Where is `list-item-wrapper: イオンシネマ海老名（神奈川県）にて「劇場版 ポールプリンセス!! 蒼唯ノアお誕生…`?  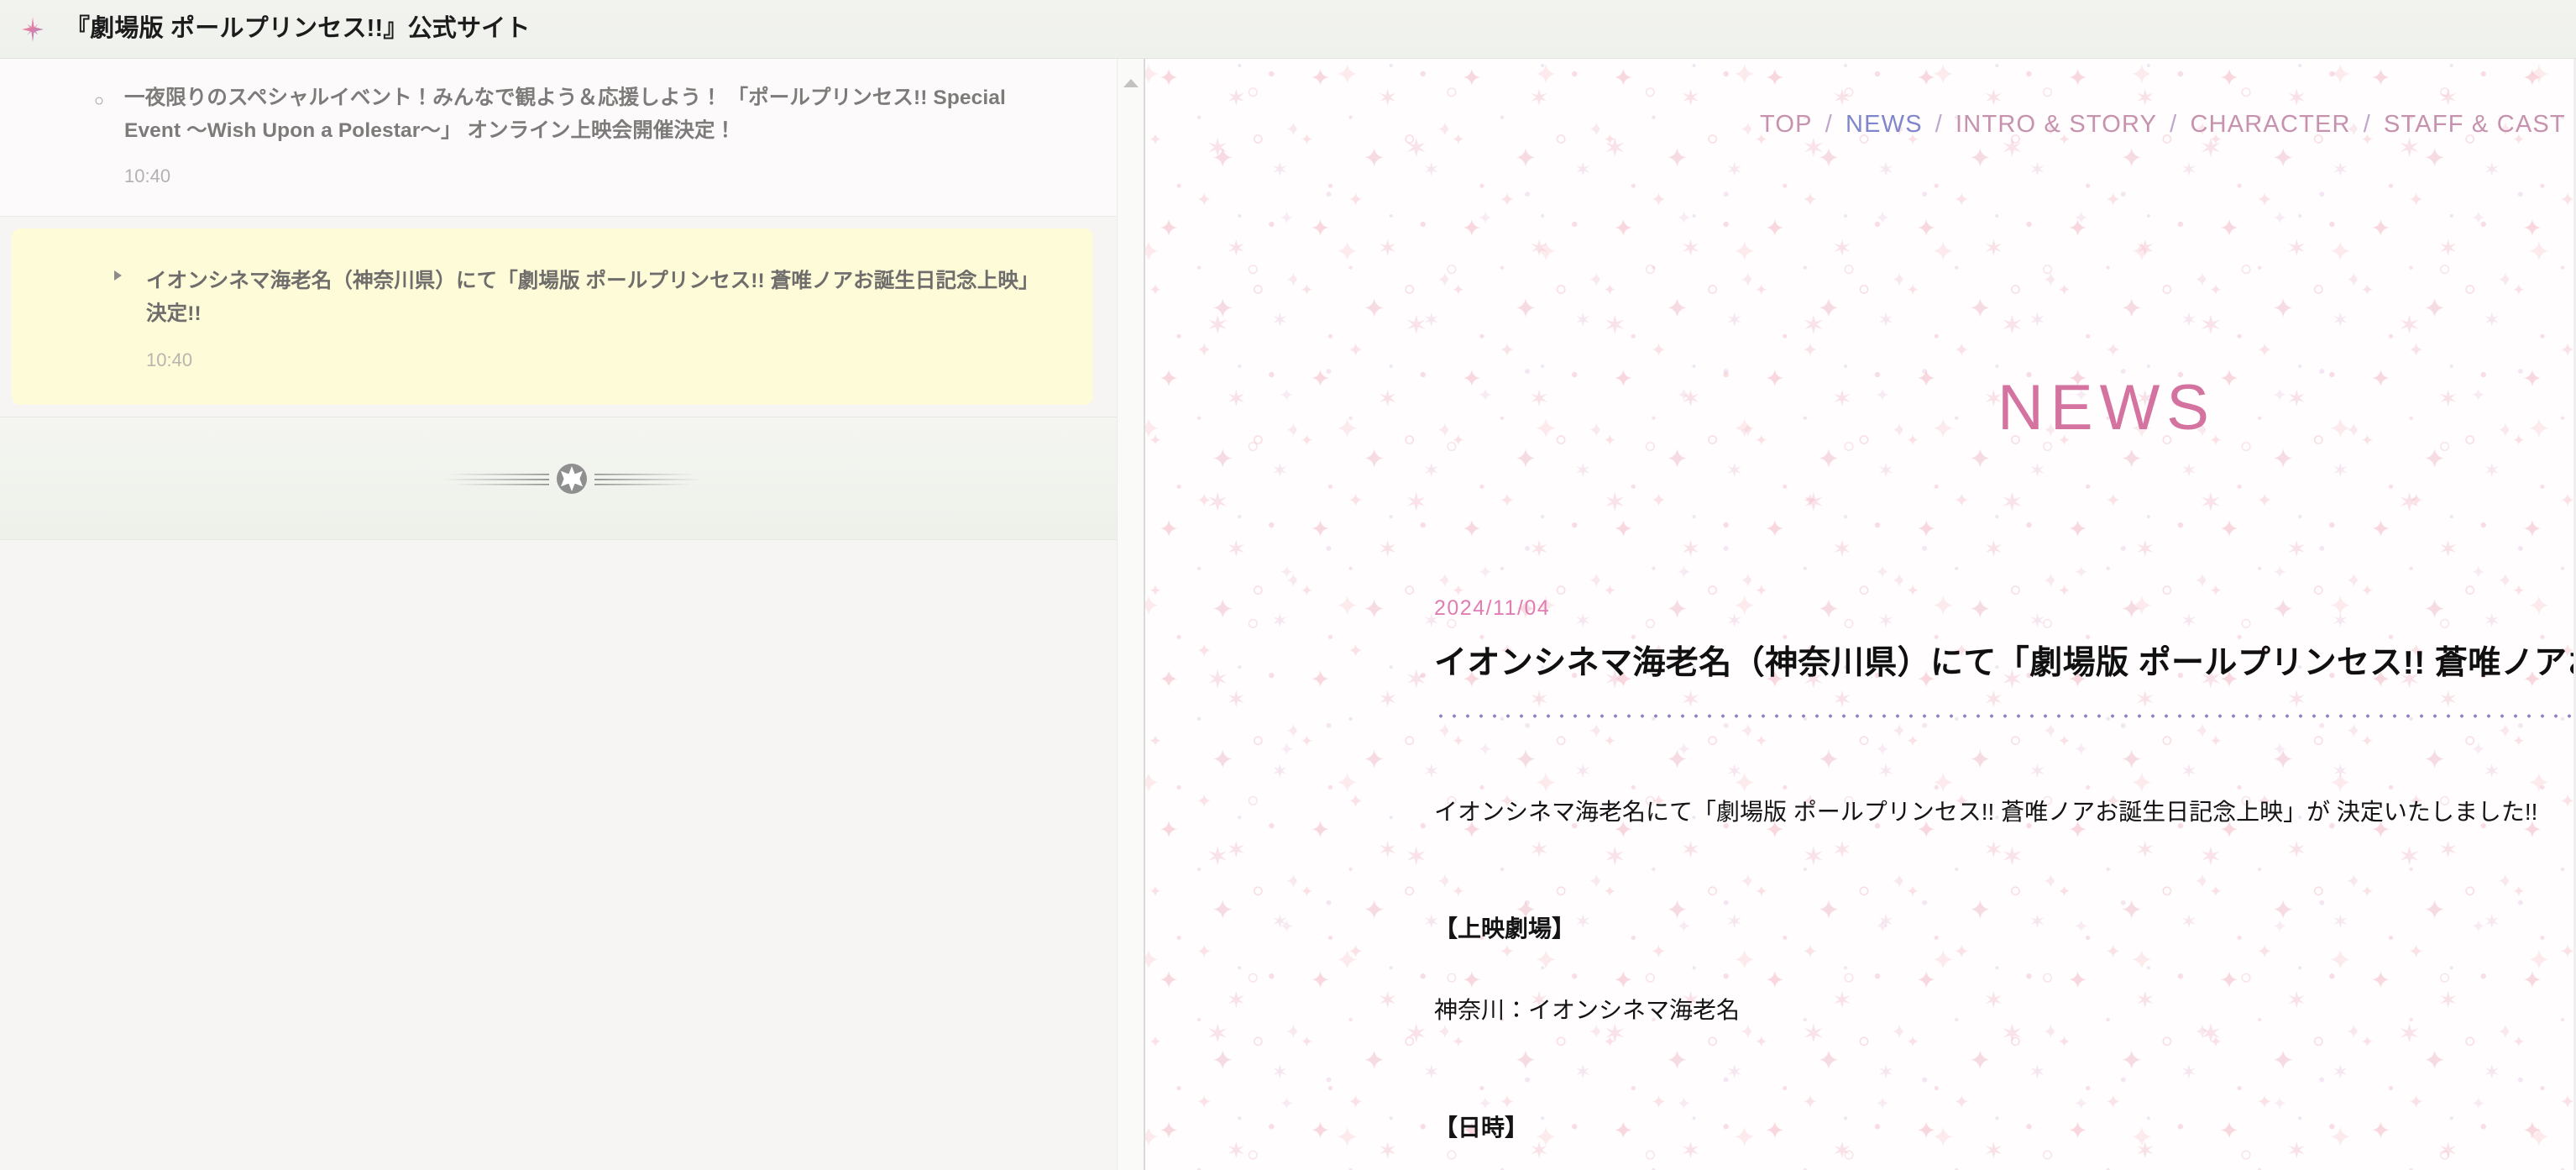 list-item-wrapper: イオンシネマ海老名（神奈川県）にて「劇場版 ポールプリンセス!! 蒼唯ノアお誕生… is located at coordinates (572, 322).